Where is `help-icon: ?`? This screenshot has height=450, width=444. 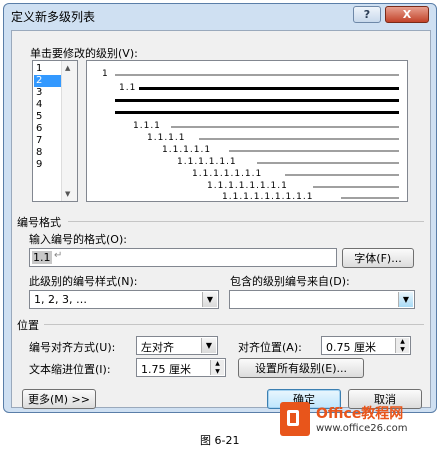
help-icon: ? is located at coordinates (367, 14).